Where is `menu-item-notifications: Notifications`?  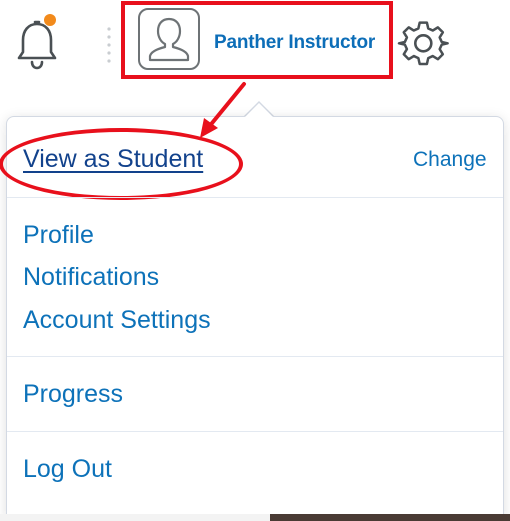 menu-item-notifications: Notifications is located at coordinates (91, 277).